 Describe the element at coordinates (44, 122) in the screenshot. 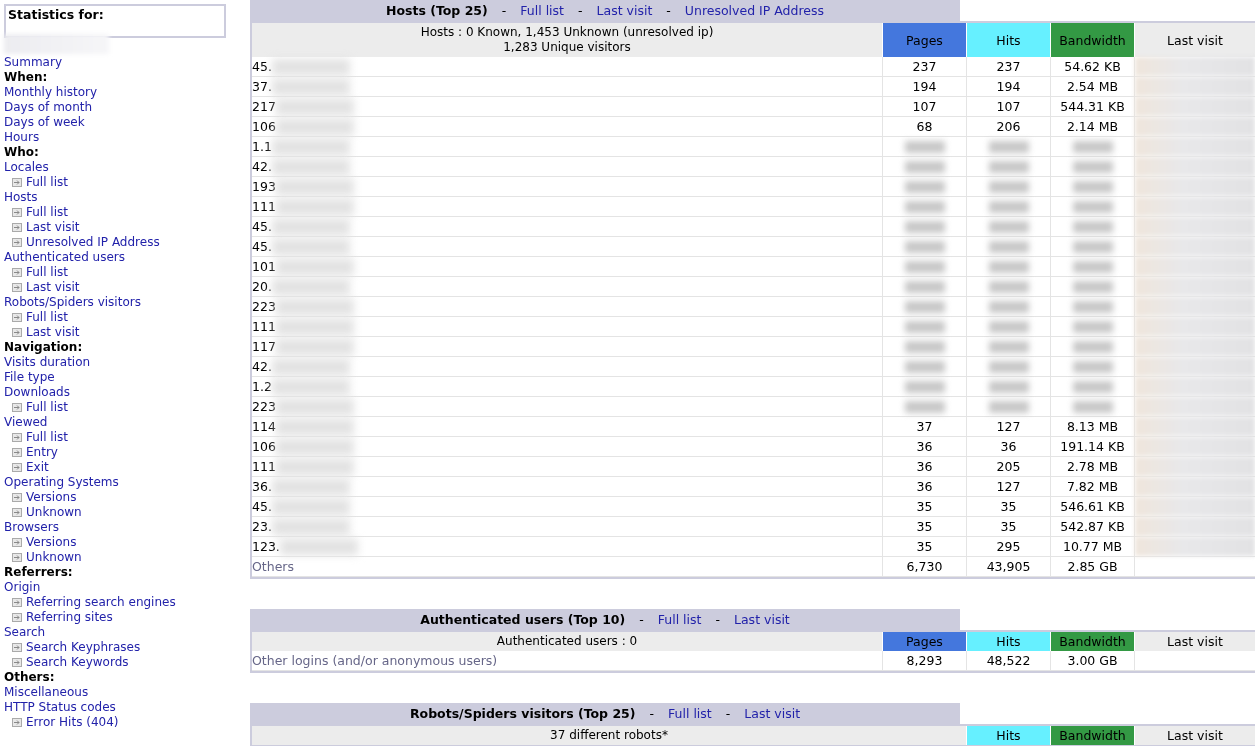

I see `nav-link: Days of week` at that location.